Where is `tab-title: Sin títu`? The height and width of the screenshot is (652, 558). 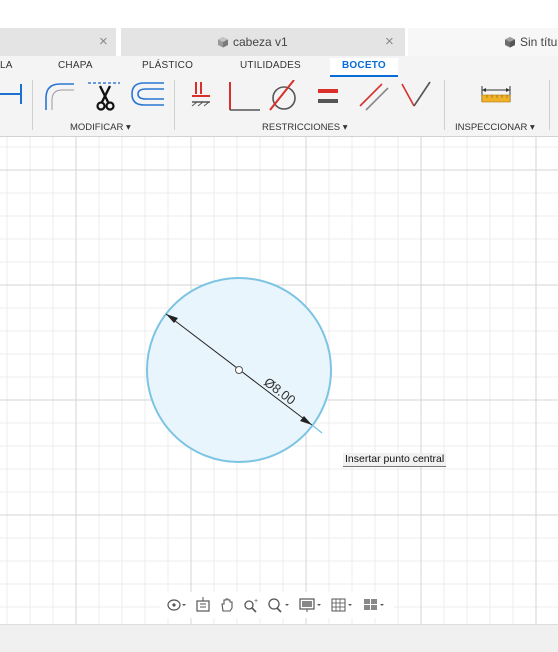
tab-title: Sin títu is located at coordinates (530, 42).